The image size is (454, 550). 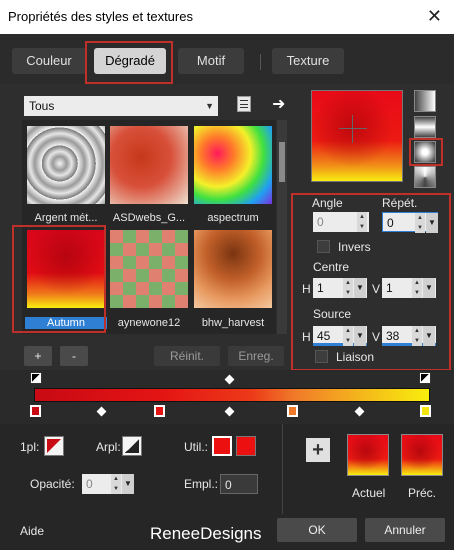 What do you see at coordinates (52, 484) in the screenshot?
I see `opacity-label: Opacité:` at bounding box center [52, 484].